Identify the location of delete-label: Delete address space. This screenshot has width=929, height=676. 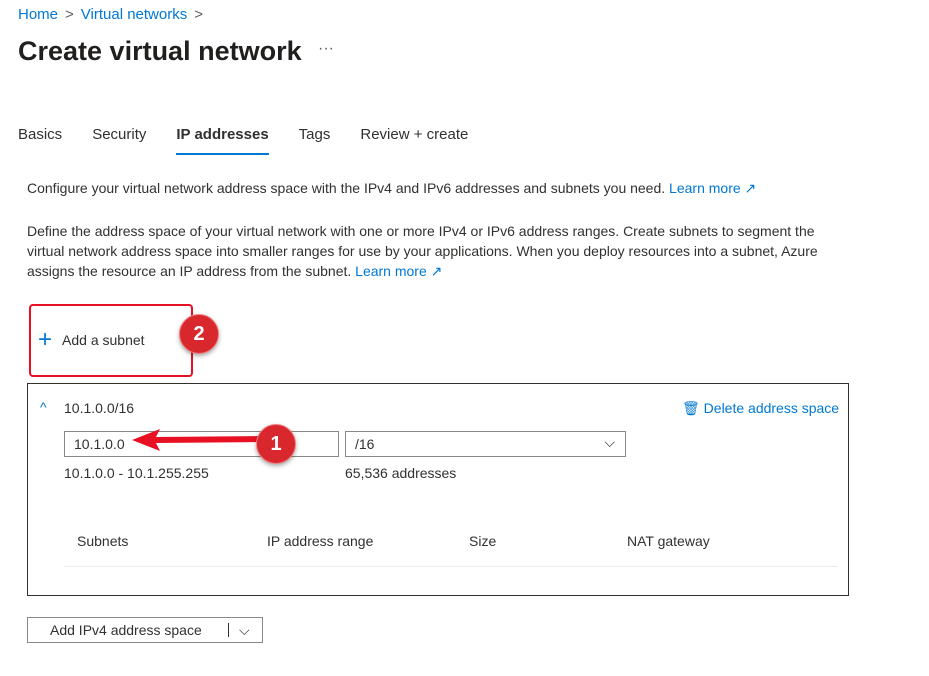
(771, 408).